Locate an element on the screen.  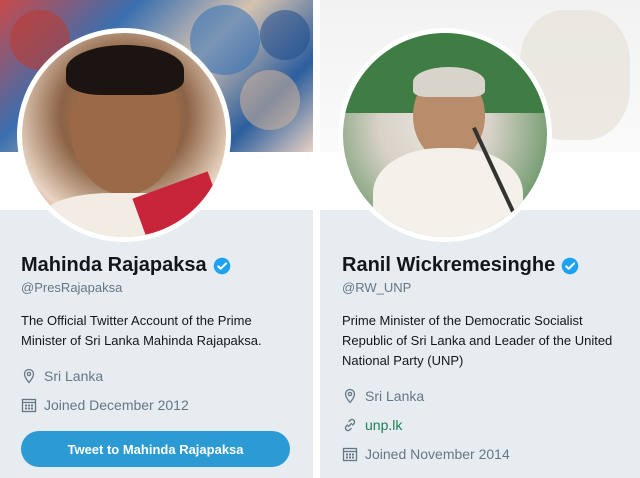
joined-text: Joined December 2012 is located at coordinates (116, 405).